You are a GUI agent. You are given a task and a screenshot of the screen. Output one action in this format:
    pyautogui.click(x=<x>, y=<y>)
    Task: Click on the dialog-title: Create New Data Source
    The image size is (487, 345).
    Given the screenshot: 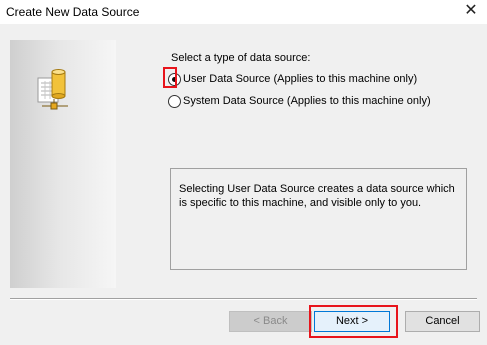 What is the action you would take?
    pyautogui.click(x=73, y=12)
    